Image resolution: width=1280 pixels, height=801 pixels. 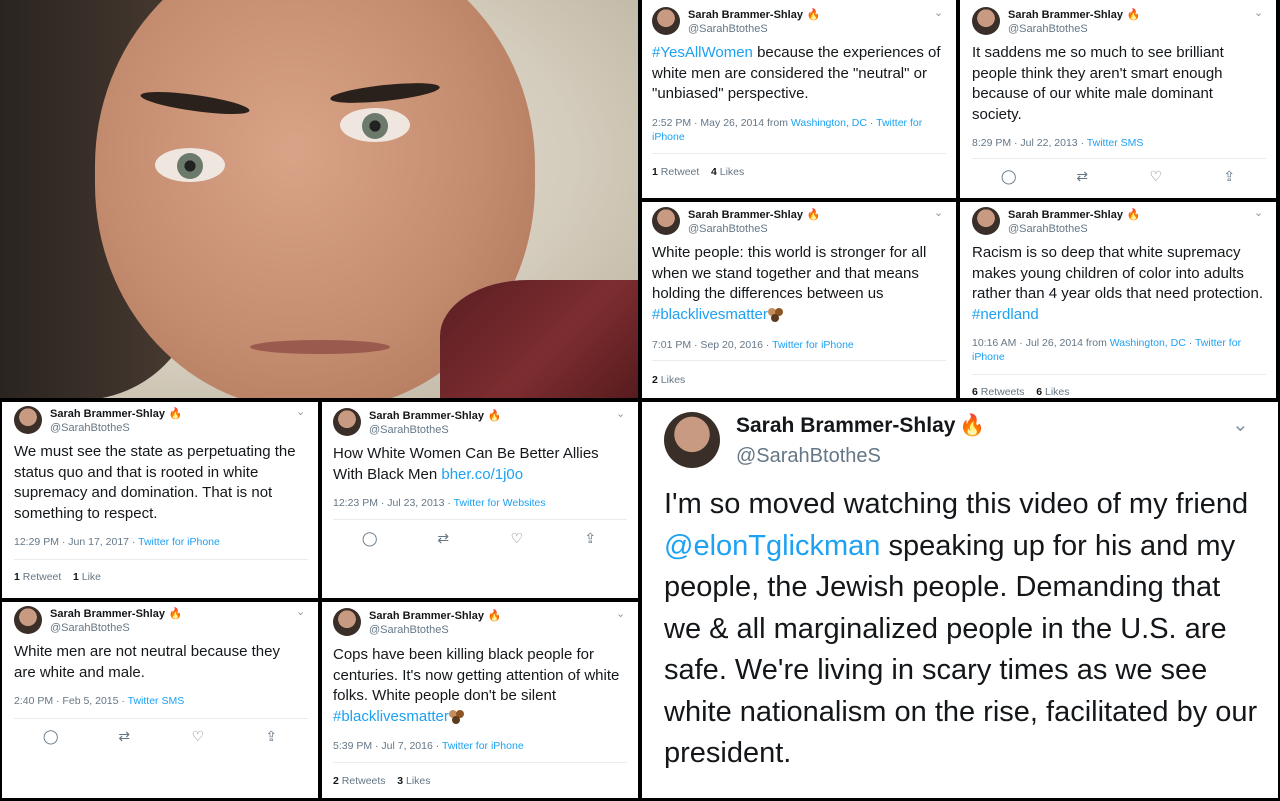 What do you see at coordinates (975, 392) in the screenshot?
I see `retweet-count: 6` at bounding box center [975, 392].